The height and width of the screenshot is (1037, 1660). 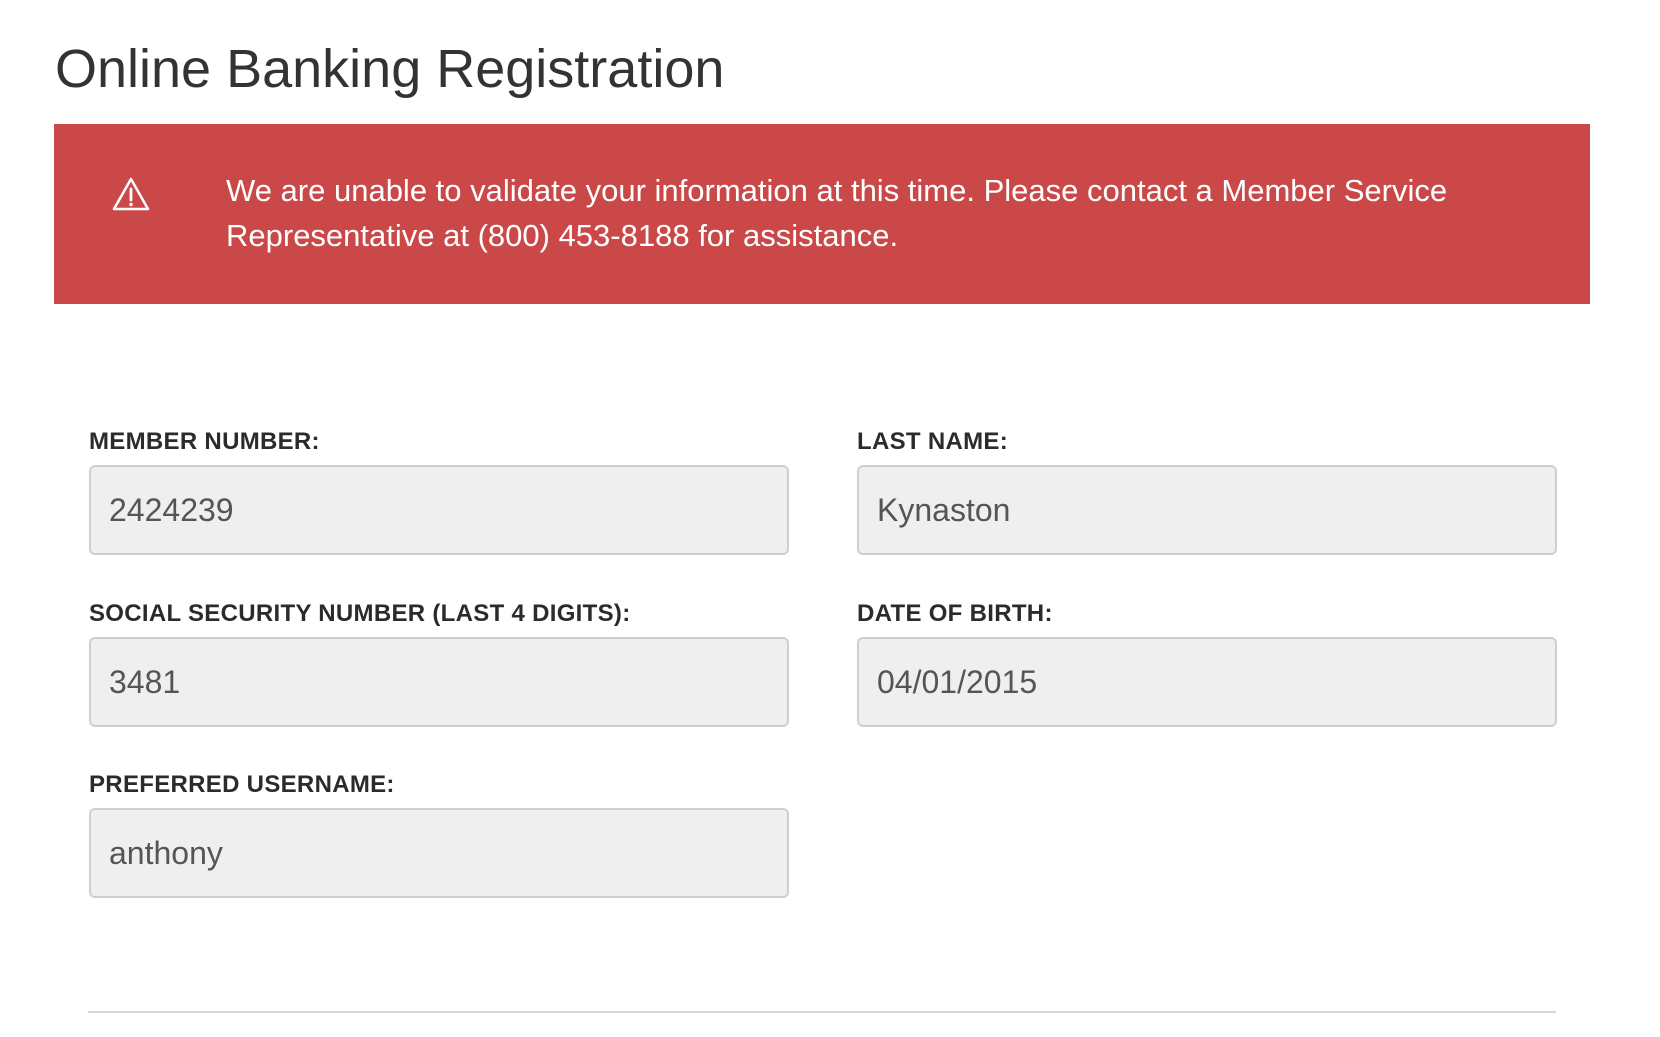 What do you see at coordinates (439, 510) in the screenshot?
I see `member-number-input` at bounding box center [439, 510].